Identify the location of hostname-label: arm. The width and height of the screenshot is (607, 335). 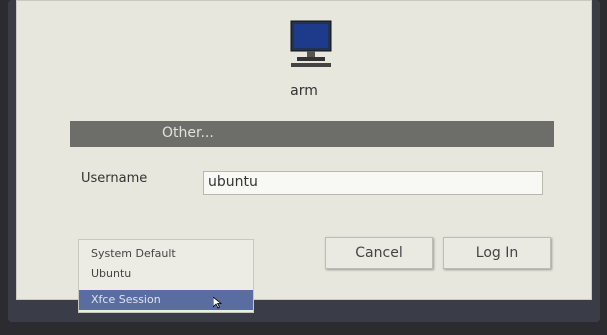
(304, 91).